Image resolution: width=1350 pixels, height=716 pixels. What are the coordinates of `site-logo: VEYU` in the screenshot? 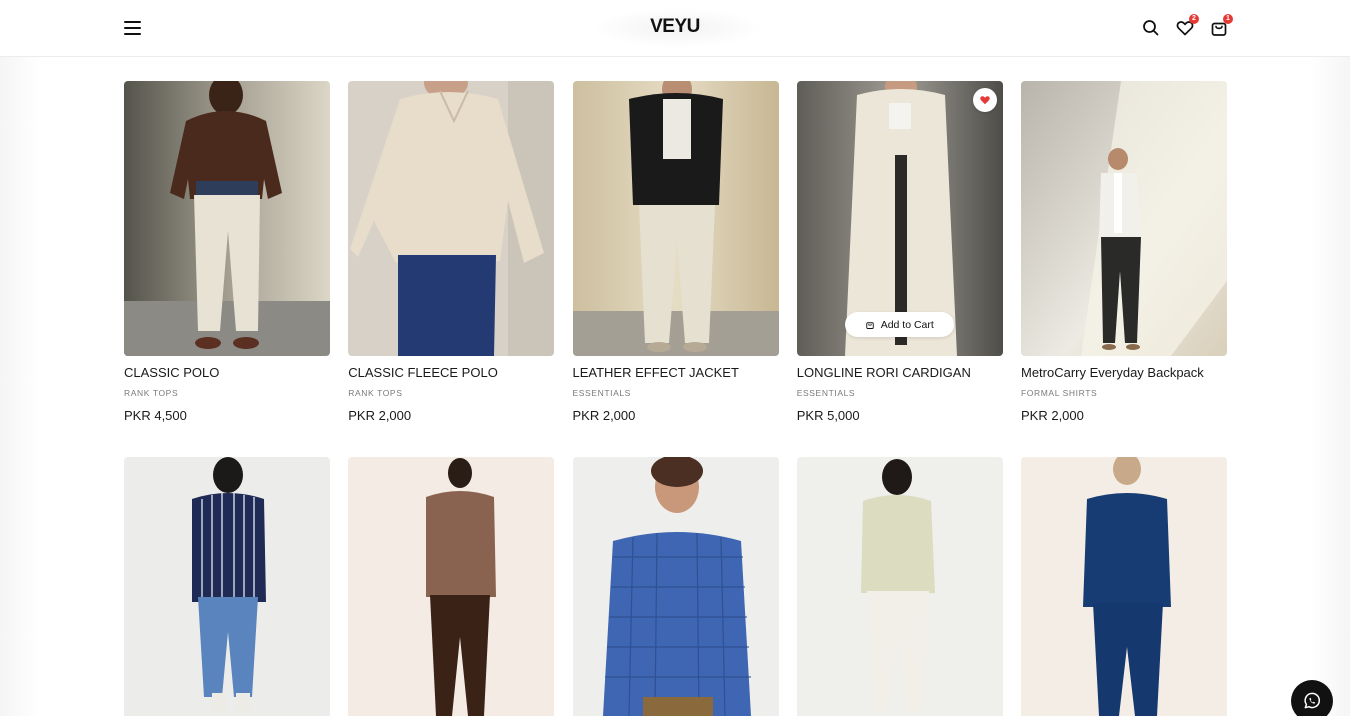 It's located at (675, 27).